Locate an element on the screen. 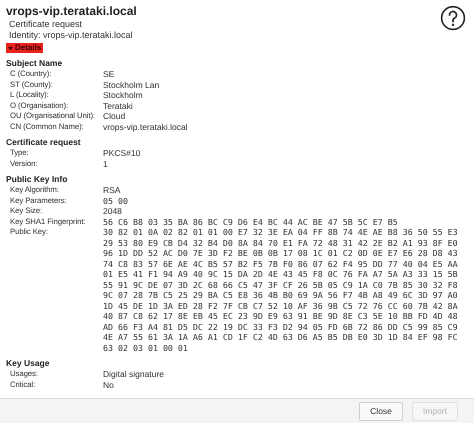 The height and width of the screenshot is (423, 474). help-icon is located at coordinates (453, 18).